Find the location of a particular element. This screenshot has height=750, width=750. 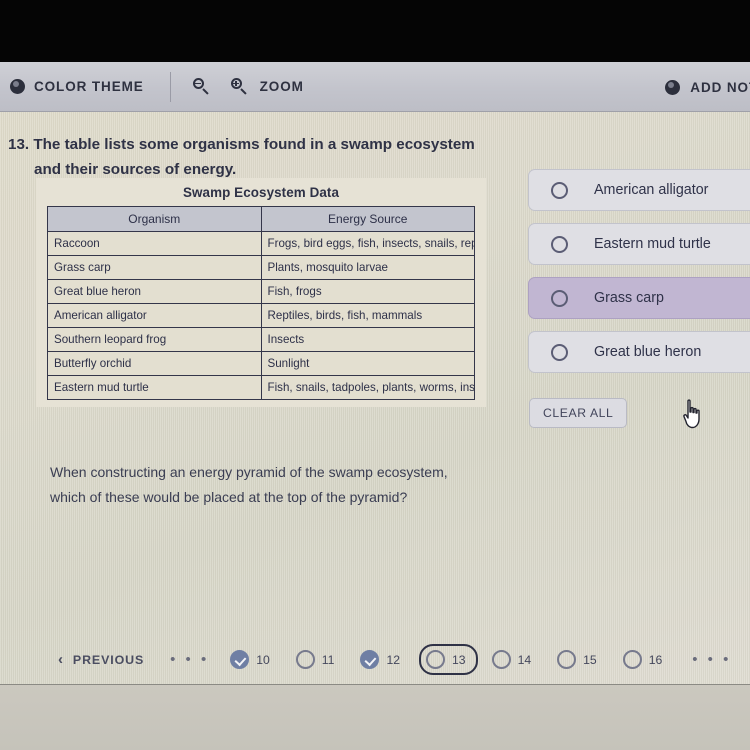

color-theme-button: COLOR THEME is located at coordinates (77, 86).